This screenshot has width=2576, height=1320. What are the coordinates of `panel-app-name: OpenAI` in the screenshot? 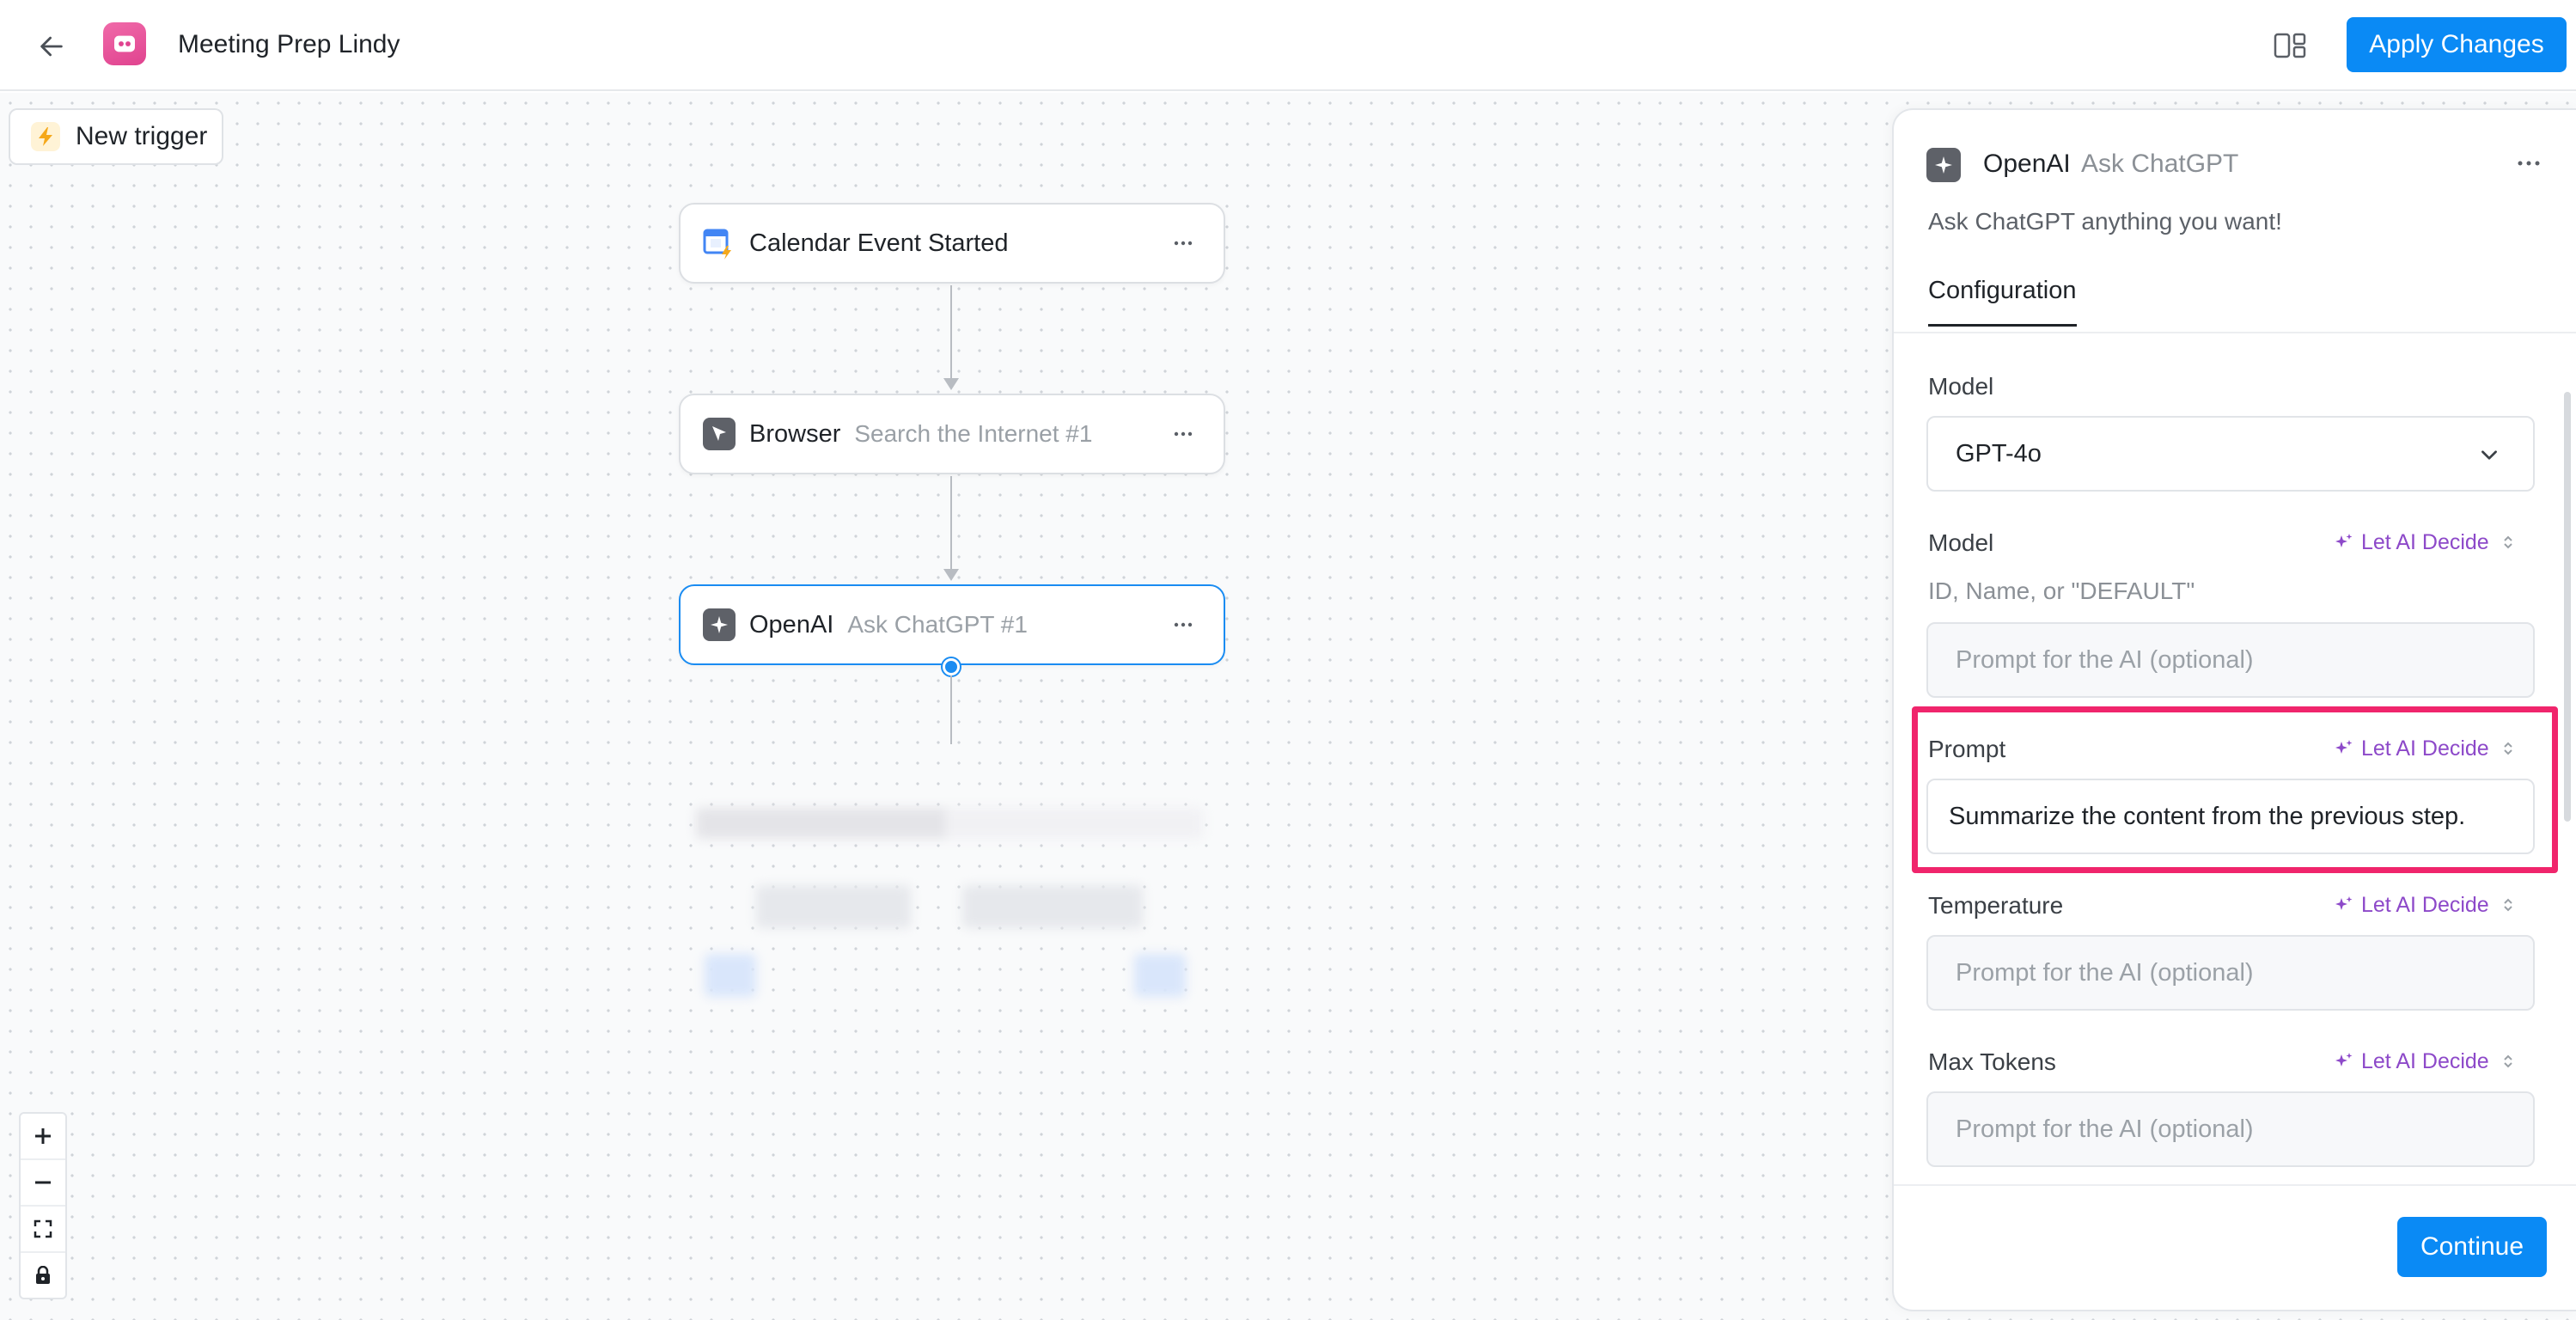 It's located at (2027, 164).